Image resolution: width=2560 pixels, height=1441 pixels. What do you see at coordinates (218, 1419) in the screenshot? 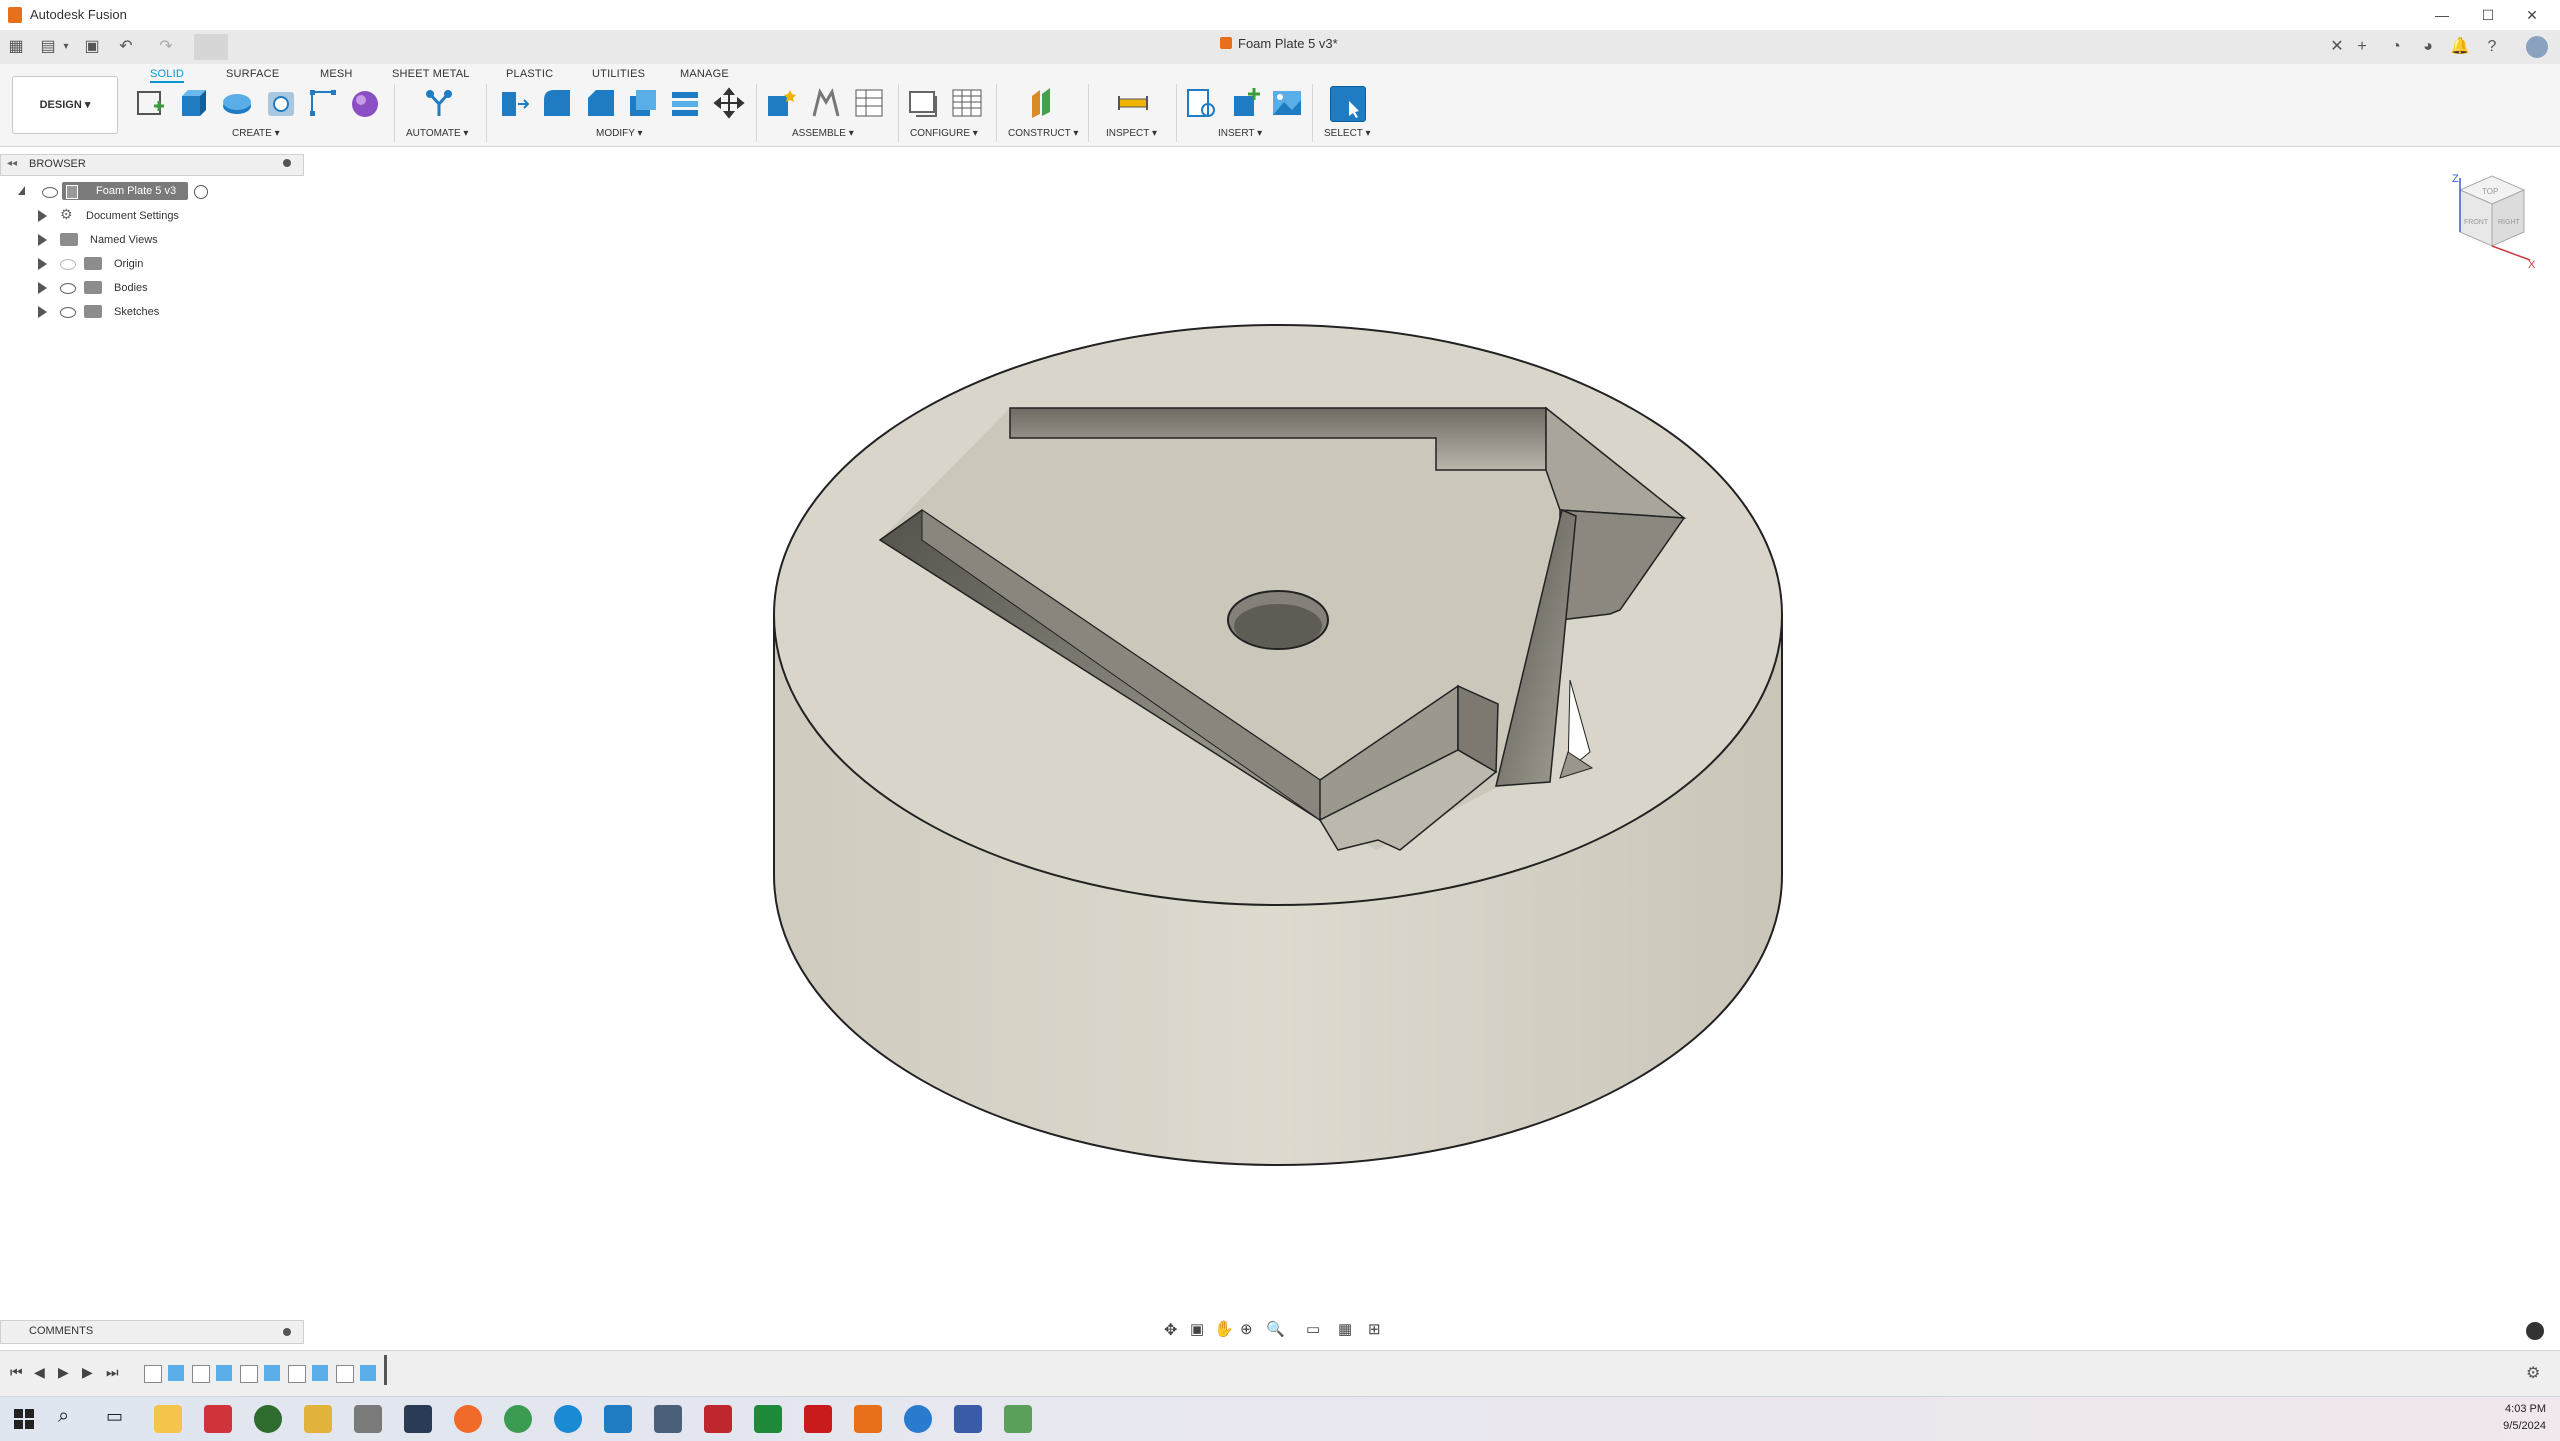
I see `app-icon-es` at bounding box center [218, 1419].